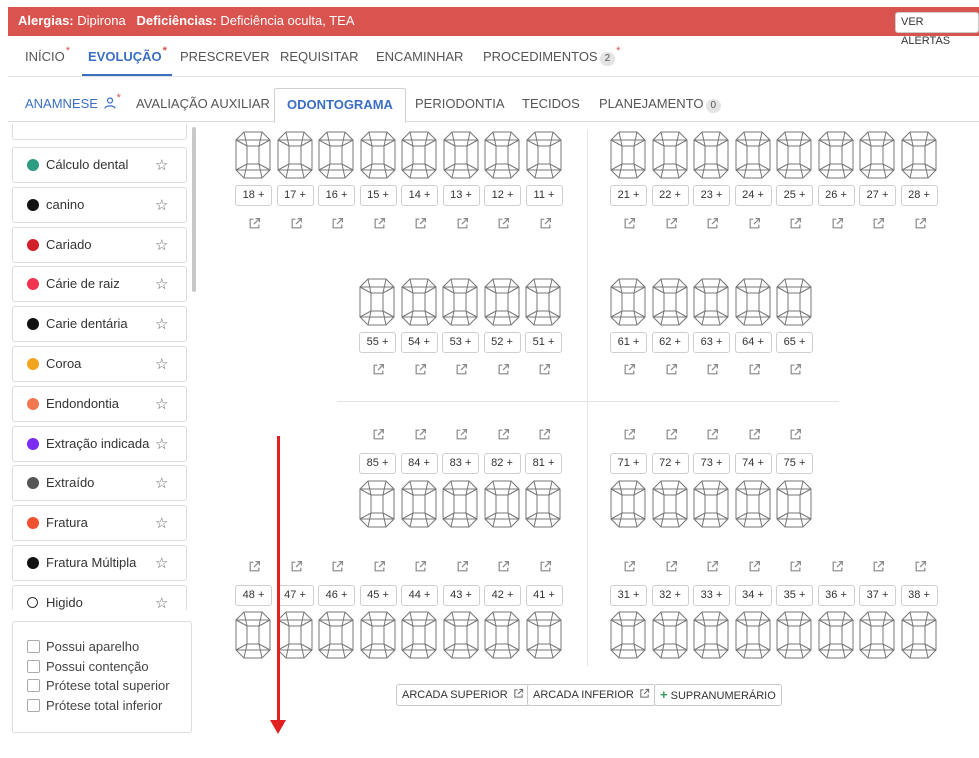 Image resolution: width=979 pixels, height=758 pixels. I want to click on tooth-number-button: 52 +, so click(502, 342).